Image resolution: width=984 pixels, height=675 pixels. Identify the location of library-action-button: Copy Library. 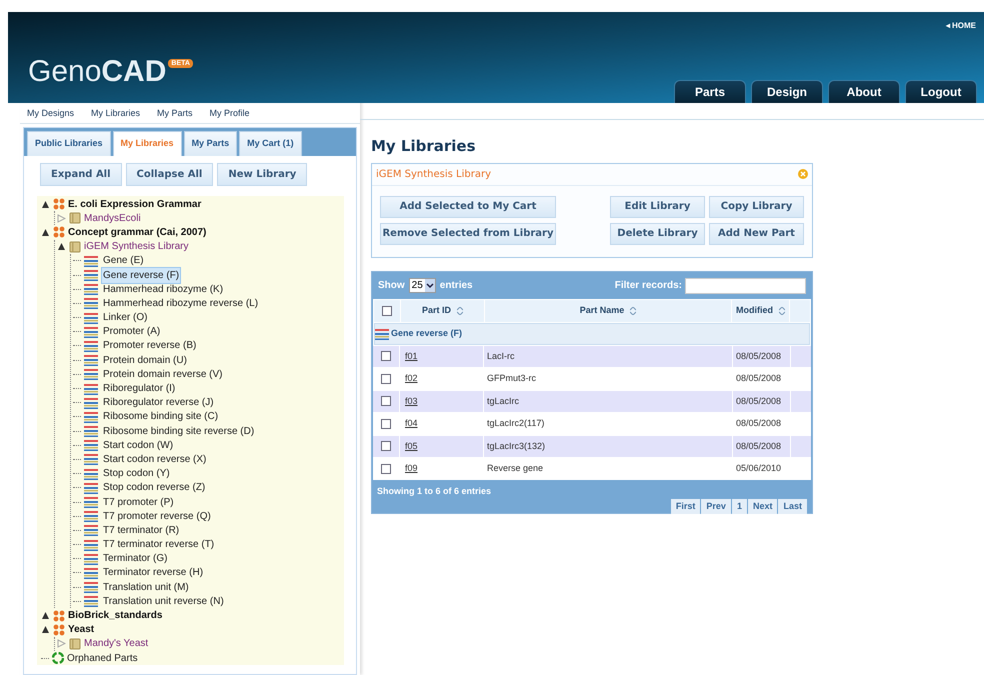
(756, 207).